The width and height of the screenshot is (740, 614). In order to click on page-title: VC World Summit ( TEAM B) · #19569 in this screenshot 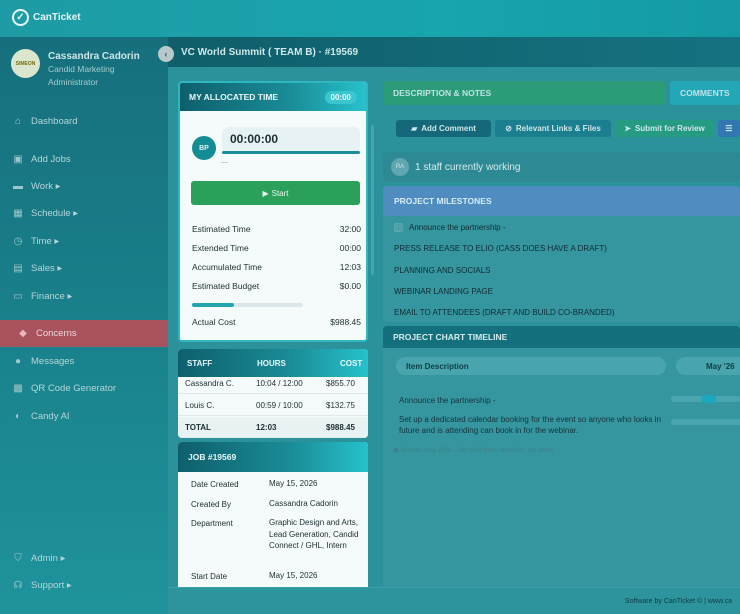, I will do `click(454, 52)`.